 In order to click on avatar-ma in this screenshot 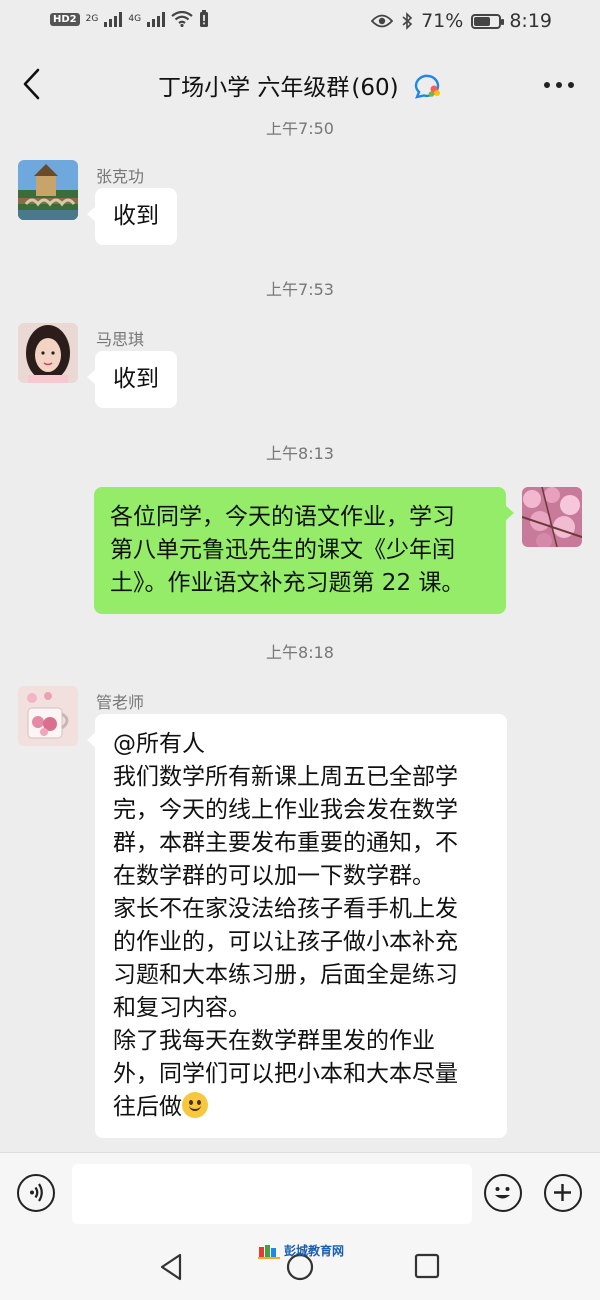, I will do `click(48, 353)`.